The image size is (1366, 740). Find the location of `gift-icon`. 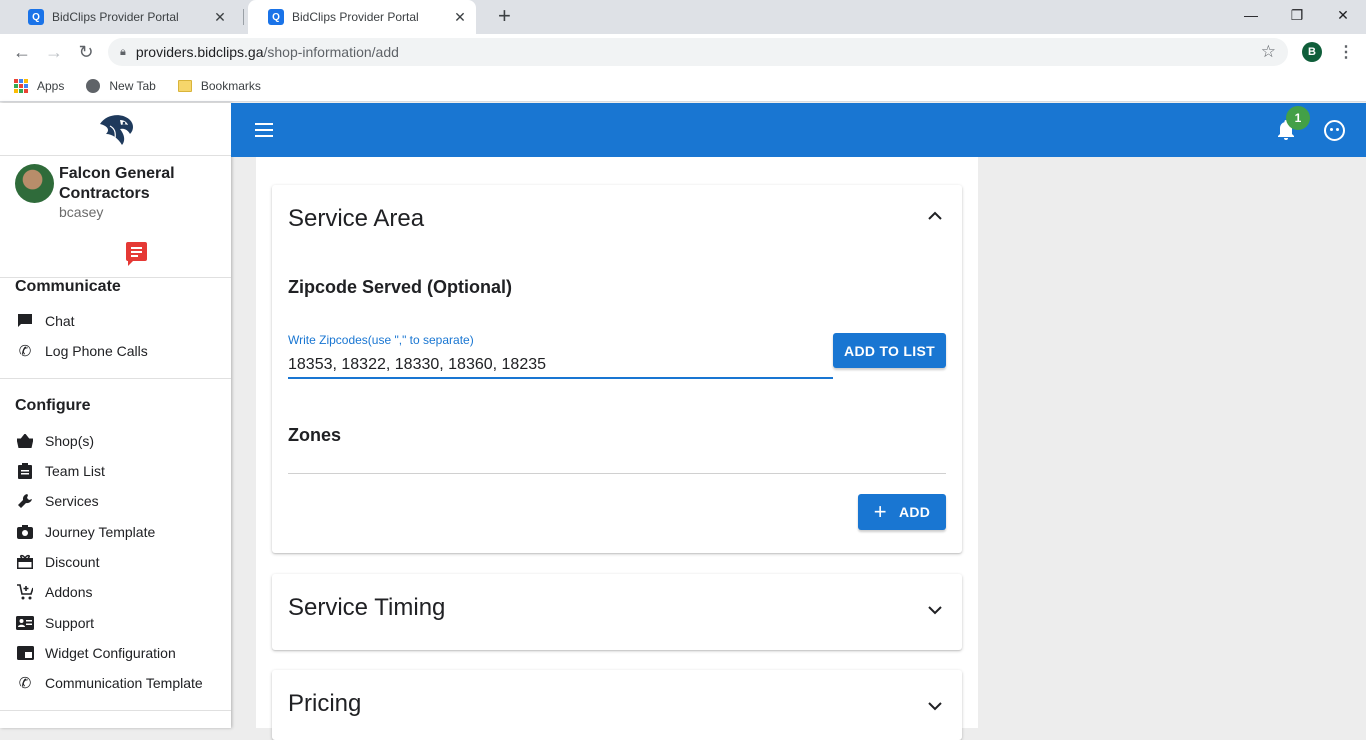

gift-icon is located at coordinates (25, 562).